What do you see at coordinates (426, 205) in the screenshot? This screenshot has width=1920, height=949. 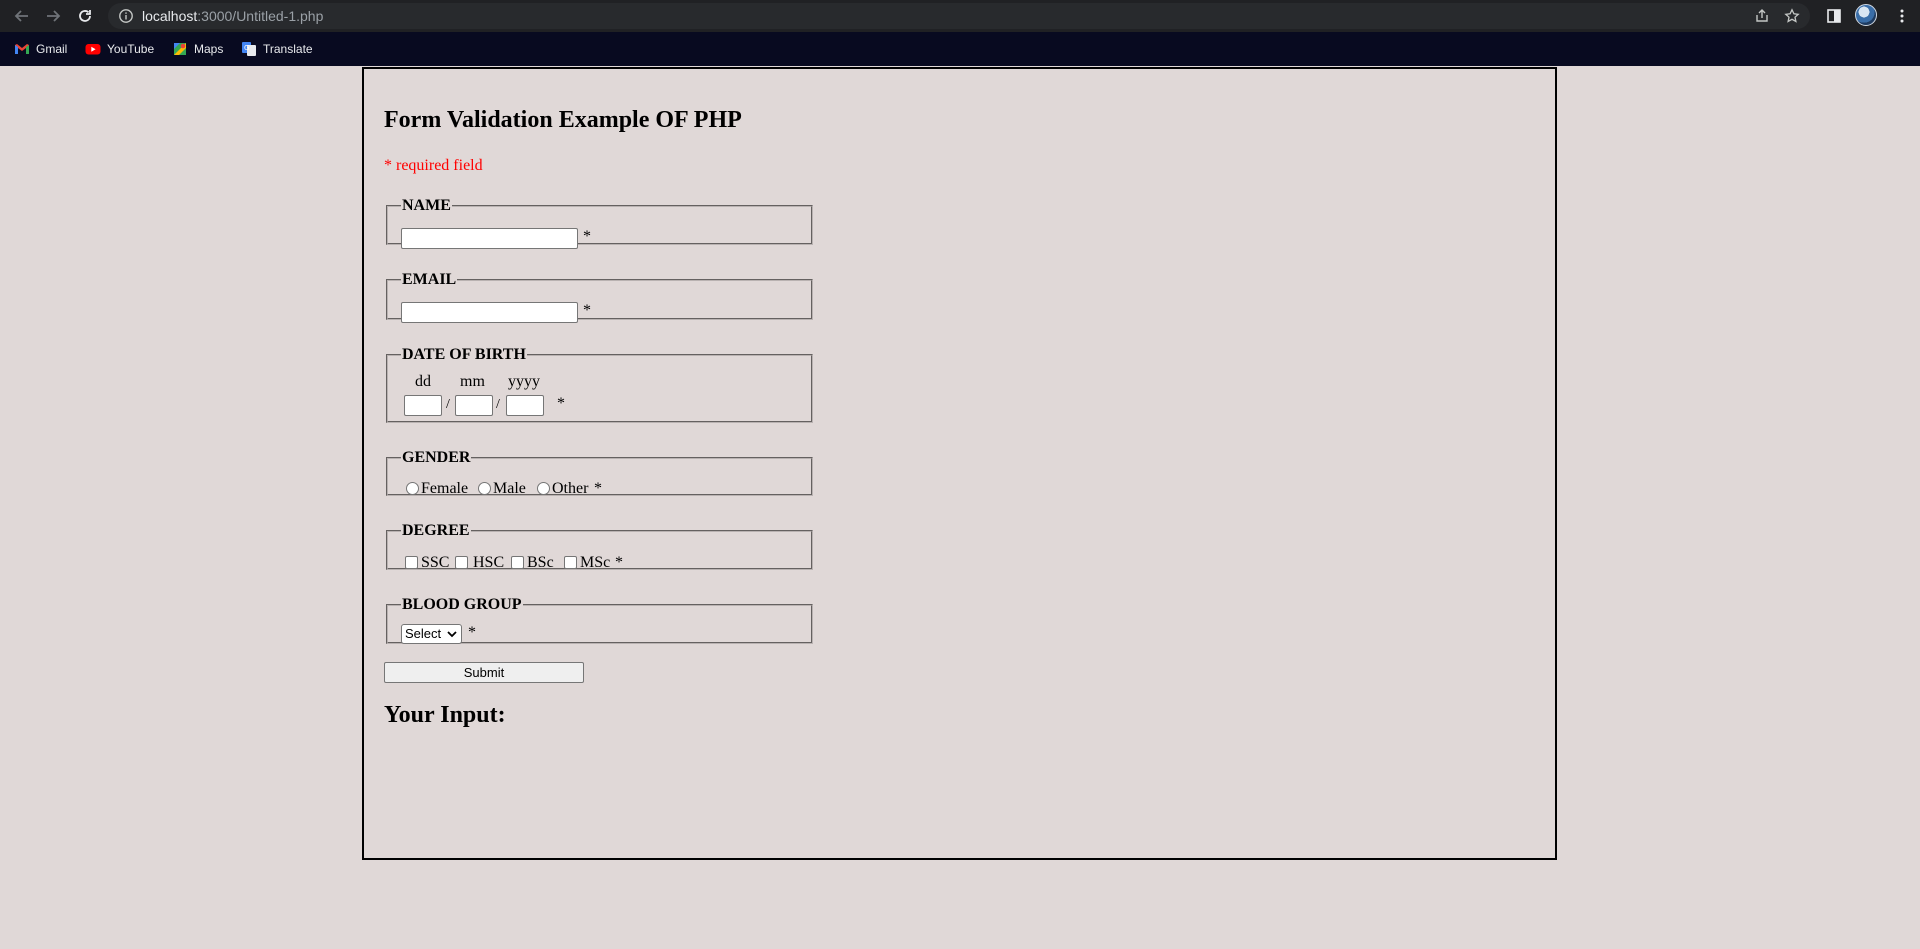 I see `name-legend: NAME` at bounding box center [426, 205].